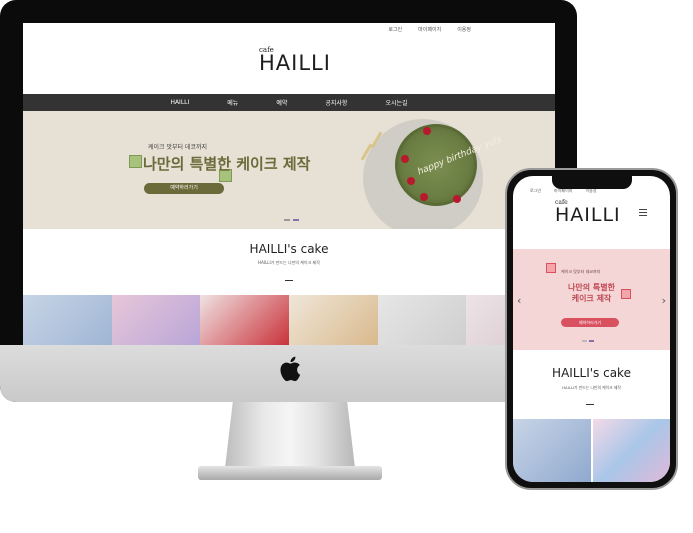  I want to click on imac-stand, so click(290, 435).